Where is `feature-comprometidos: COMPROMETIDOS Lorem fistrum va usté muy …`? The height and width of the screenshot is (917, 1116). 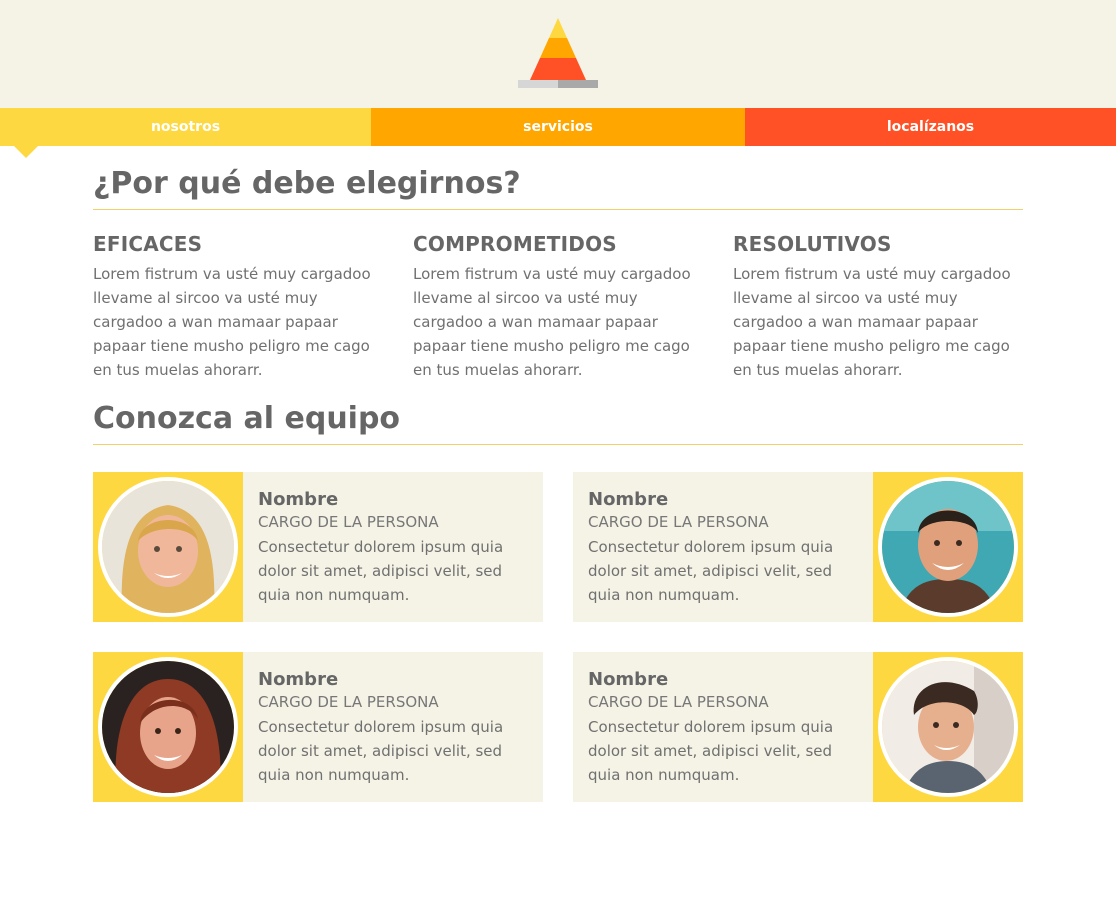 feature-comprometidos: COMPROMETIDOS Lorem fistrum va usté muy … is located at coordinates (558, 307).